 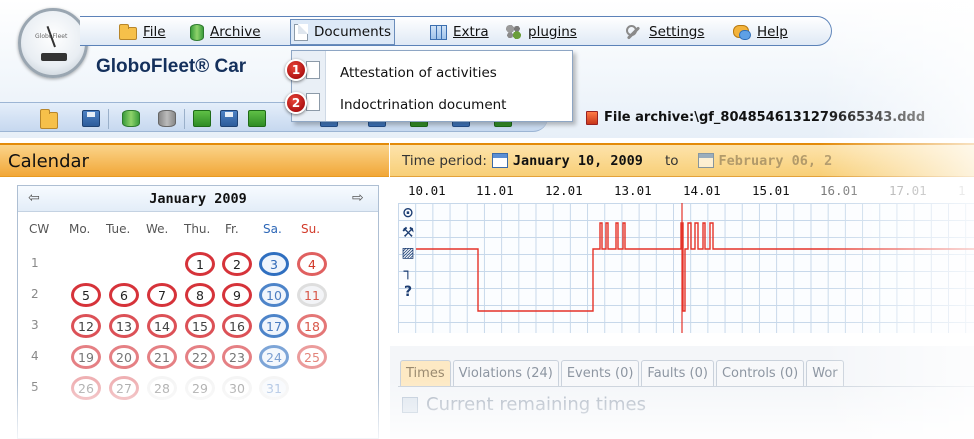 I want to click on calendar-day: 16, so click(x=237, y=326).